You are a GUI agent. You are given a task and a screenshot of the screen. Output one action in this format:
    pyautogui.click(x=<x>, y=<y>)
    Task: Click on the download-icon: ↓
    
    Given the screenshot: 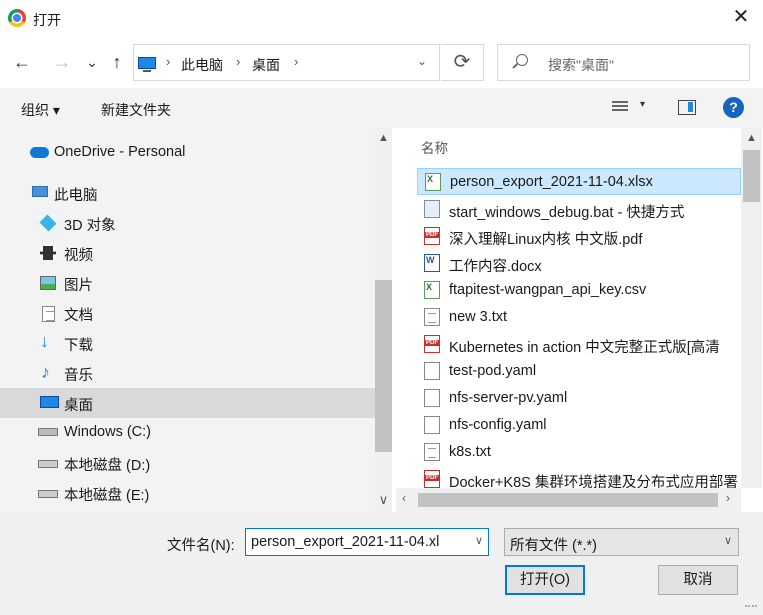 What is the action you would take?
    pyautogui.click(x=44, y=341)
    